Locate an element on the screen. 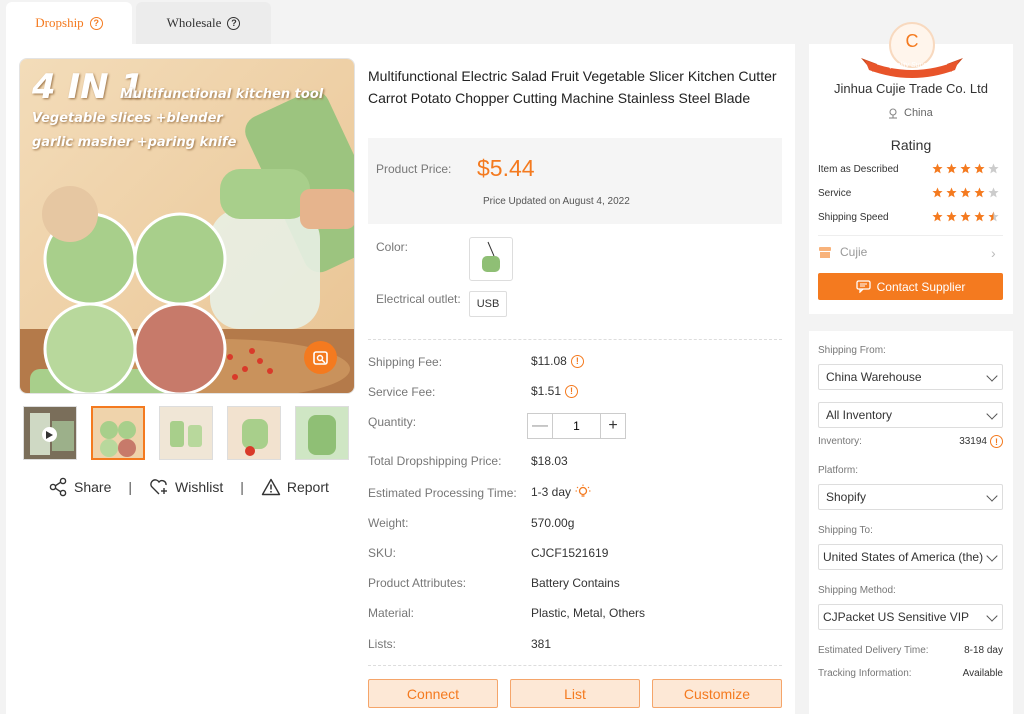 This screenshot has width=1024, height=714. weight-label: Weight: is located at coordinates (388, 523).